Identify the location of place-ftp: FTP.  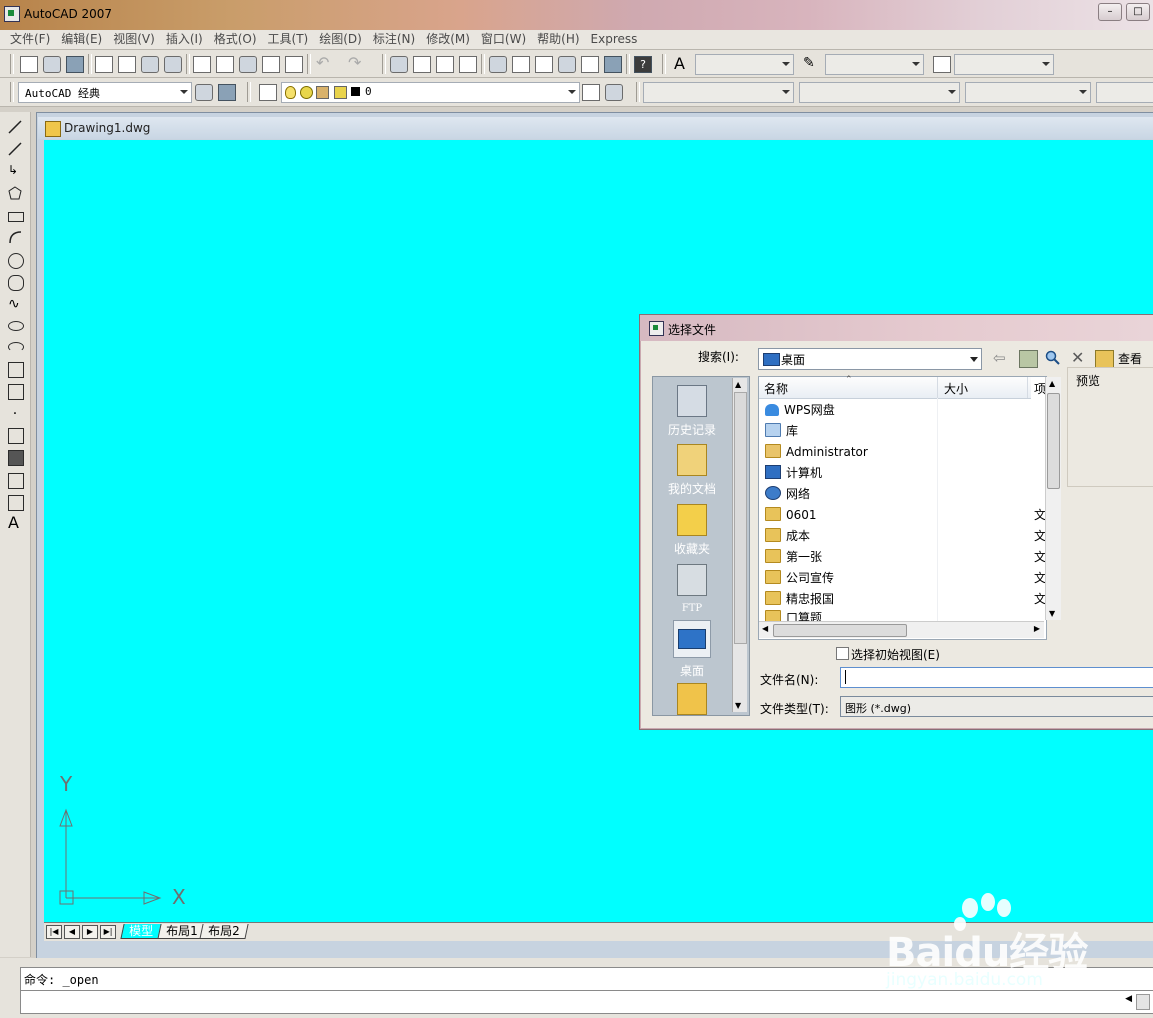
(692, 589).